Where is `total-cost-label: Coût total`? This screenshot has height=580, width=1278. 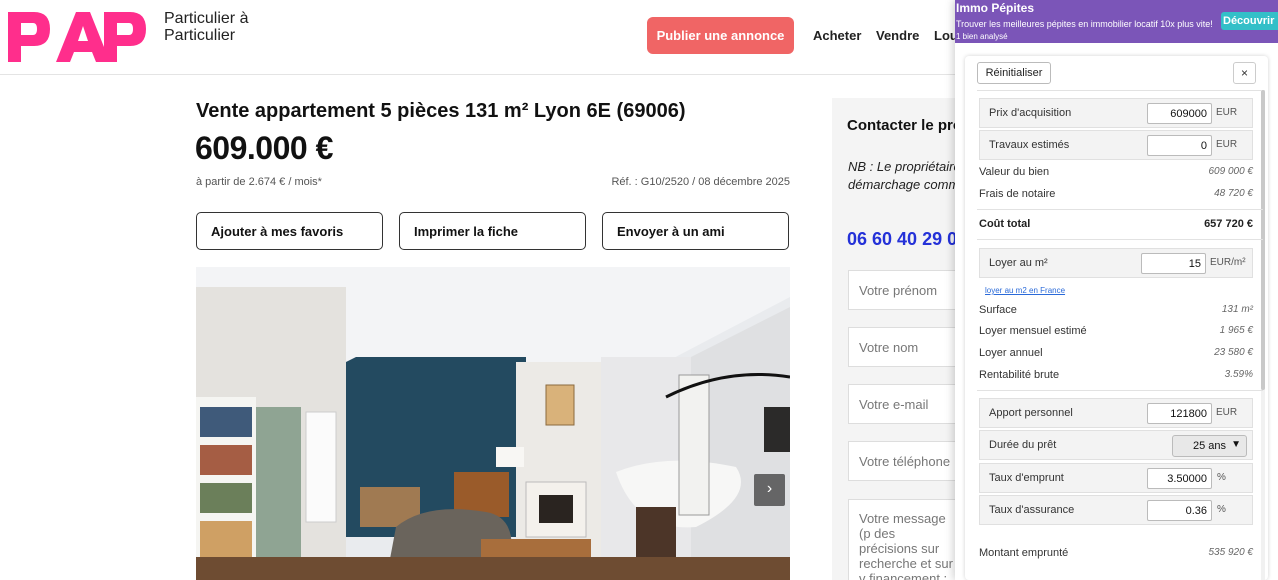
total-cost-label: Coût total is located at coordinates (1005, 224).